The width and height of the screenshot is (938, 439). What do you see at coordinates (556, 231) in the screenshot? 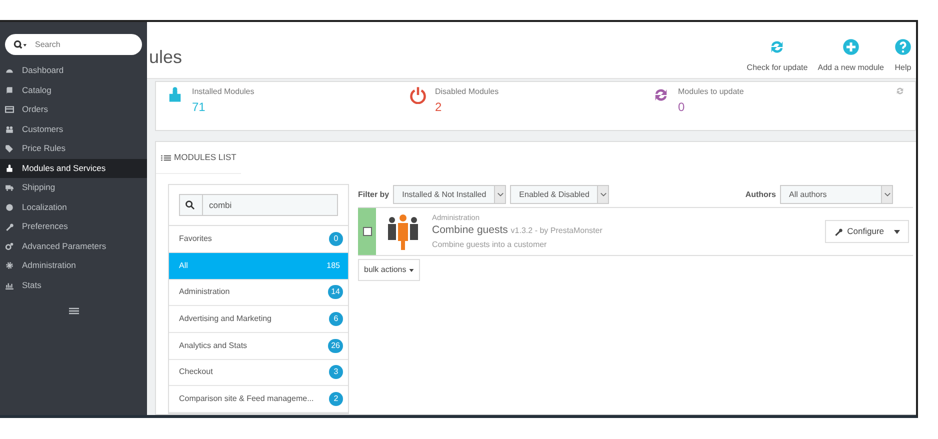
I see `module-version: v1.3.2 - by PrestaMonster` at bounding box center [556, 231].